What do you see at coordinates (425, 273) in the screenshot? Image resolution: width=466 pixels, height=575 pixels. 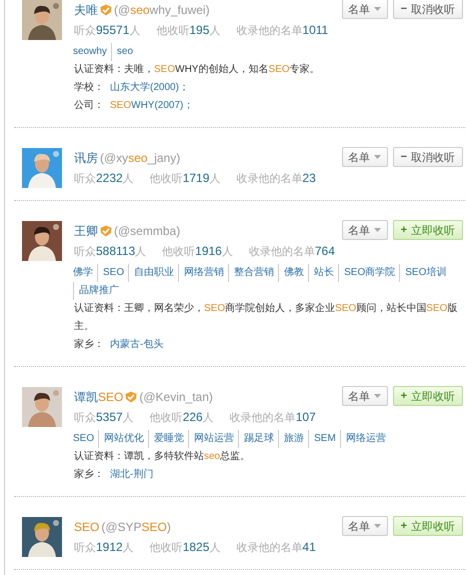 I see `tag-link: SEO培训` at bounding box center [425, 273].